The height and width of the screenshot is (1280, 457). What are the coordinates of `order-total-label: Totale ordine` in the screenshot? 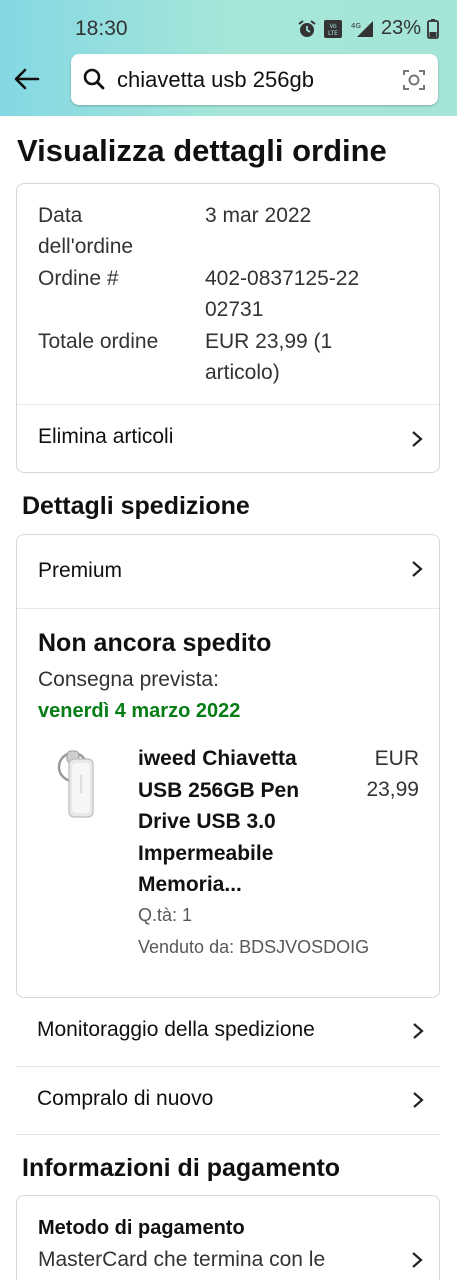 It's located at (98, 341).